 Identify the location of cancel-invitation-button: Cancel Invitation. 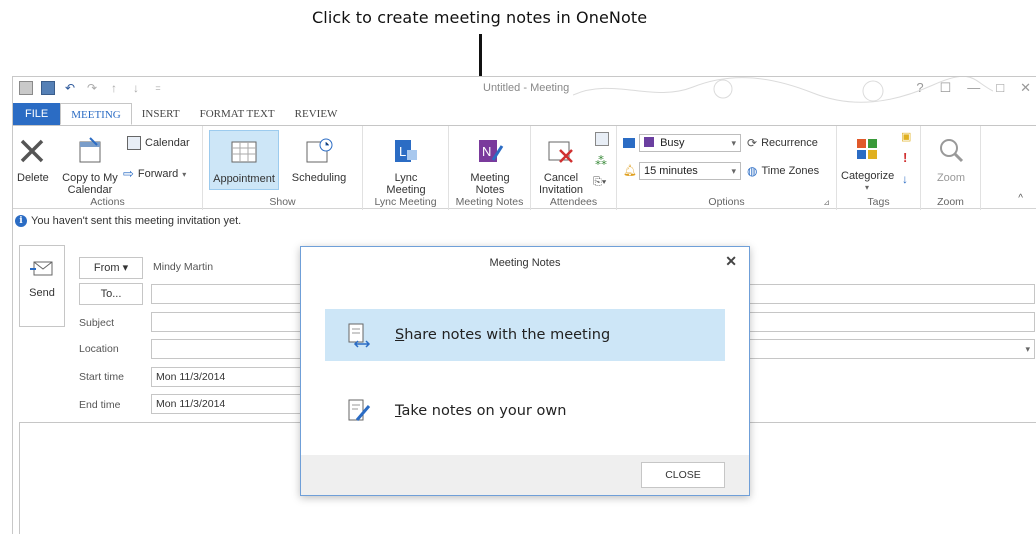
(561, 166).